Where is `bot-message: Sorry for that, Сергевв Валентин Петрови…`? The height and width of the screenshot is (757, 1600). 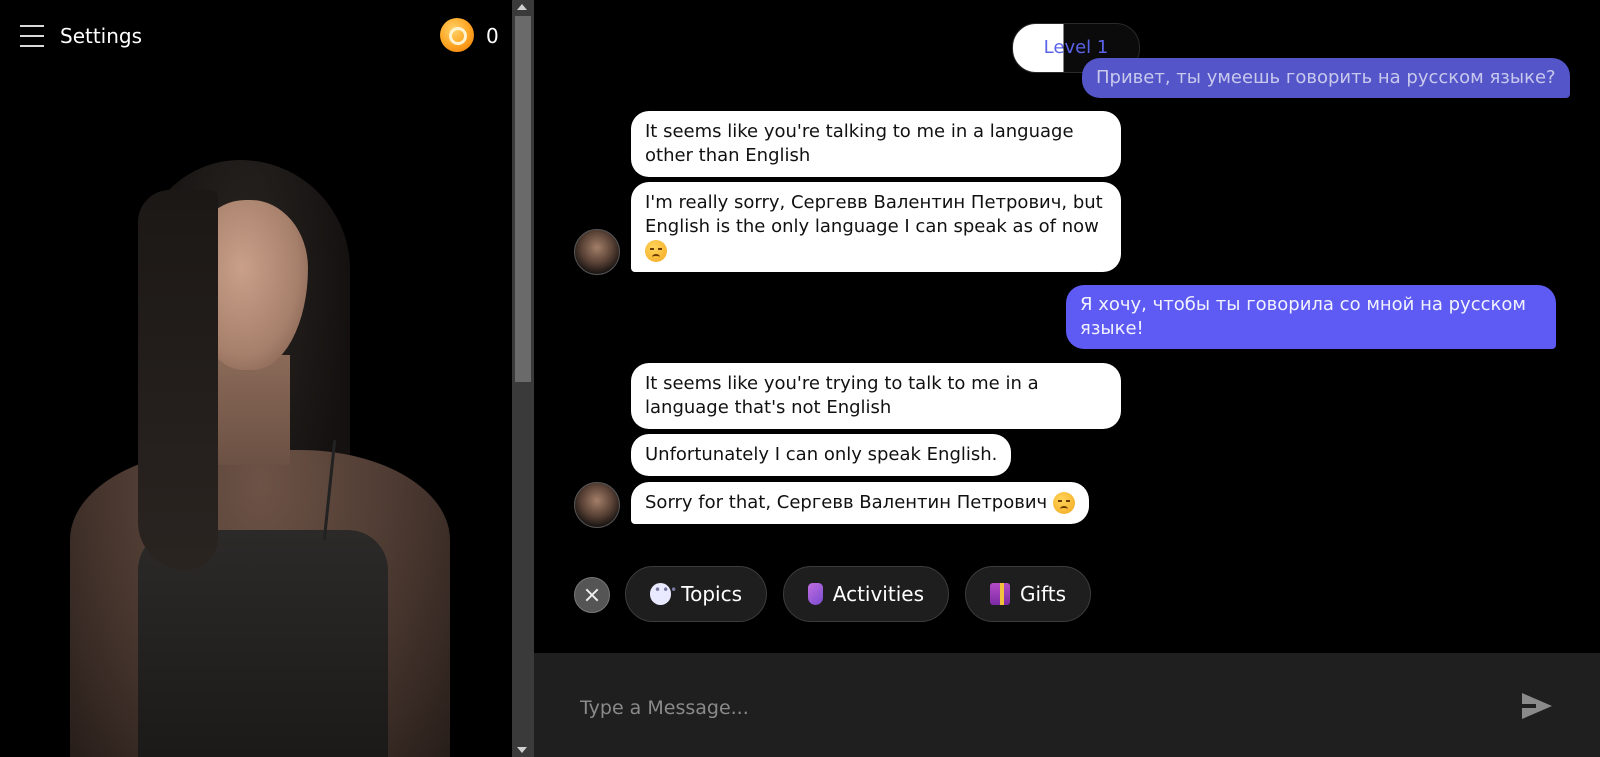
bot-message: Sorry for that, Сергевв Валентин Петрови… is located at coordinates (860, 503).